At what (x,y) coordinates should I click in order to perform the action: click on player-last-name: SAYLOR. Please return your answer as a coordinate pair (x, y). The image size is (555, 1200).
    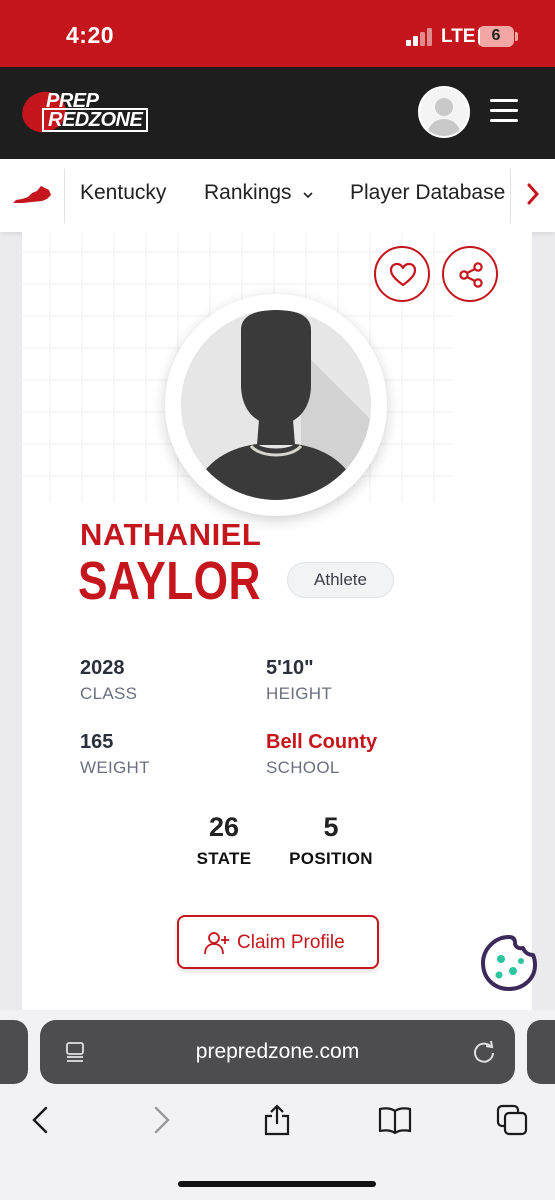
    Looking at the image, I should click on (169, 581).